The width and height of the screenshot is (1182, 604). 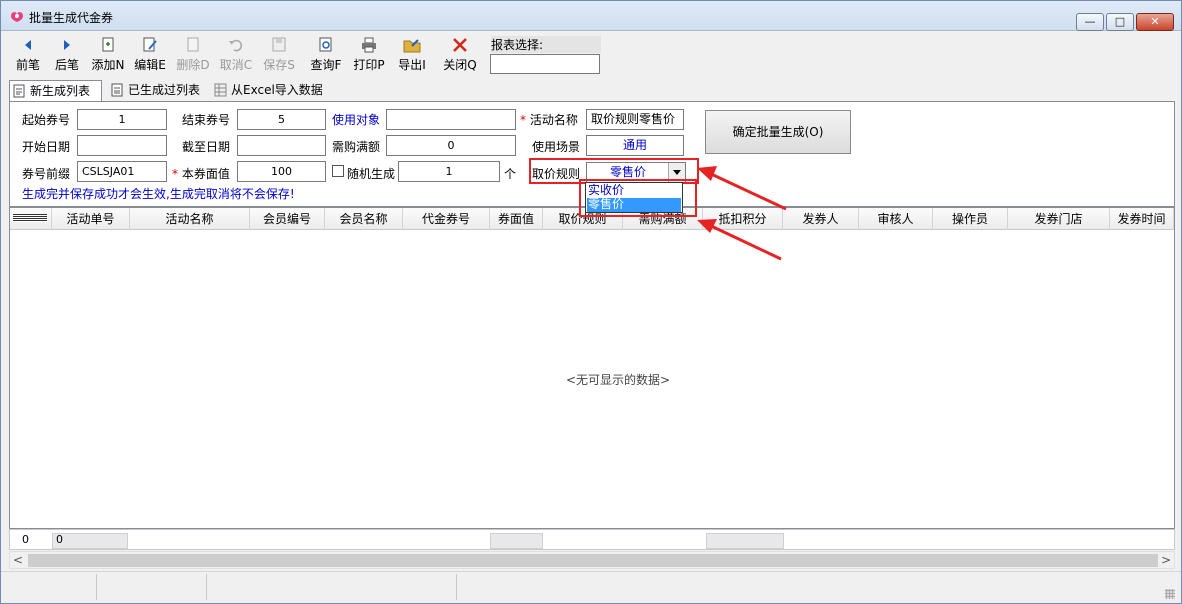 What do you see at coordinates (638, 198) in the screenshot?
I see `highlight-box-dropdown` at bounding box center [638, 198].